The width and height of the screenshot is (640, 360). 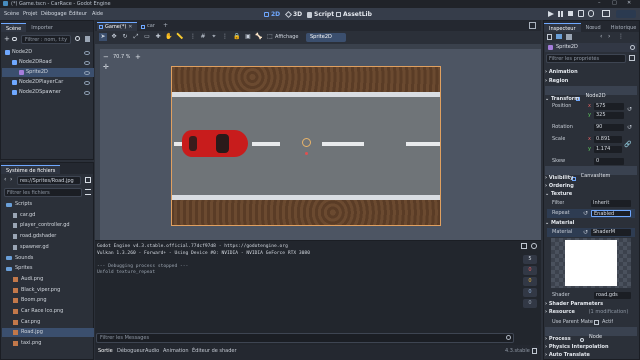 I want to click on pause-icon, so click(x=560, y=14).